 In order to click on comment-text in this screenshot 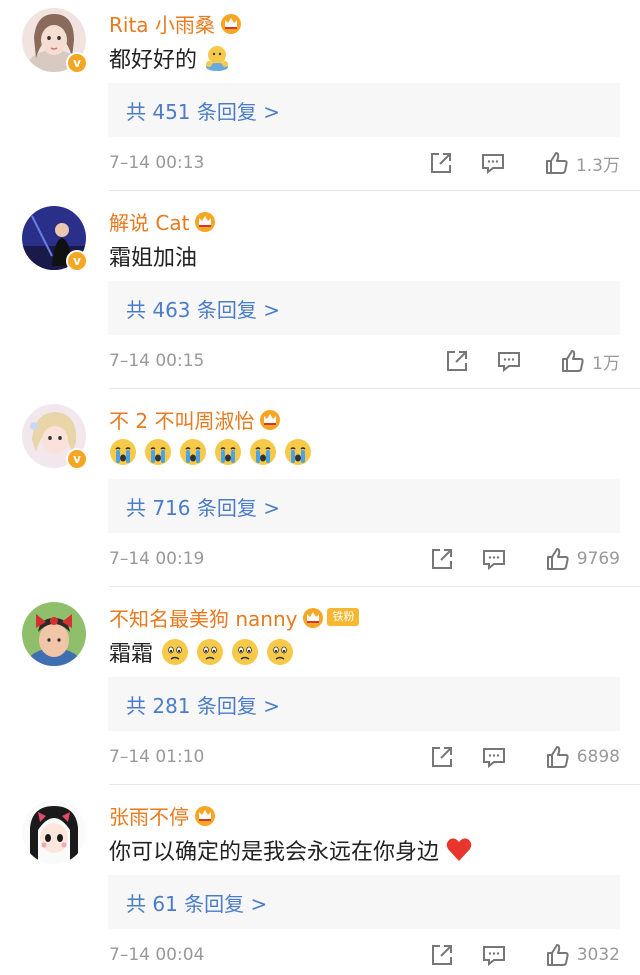, I will do `click(214, 452)`.